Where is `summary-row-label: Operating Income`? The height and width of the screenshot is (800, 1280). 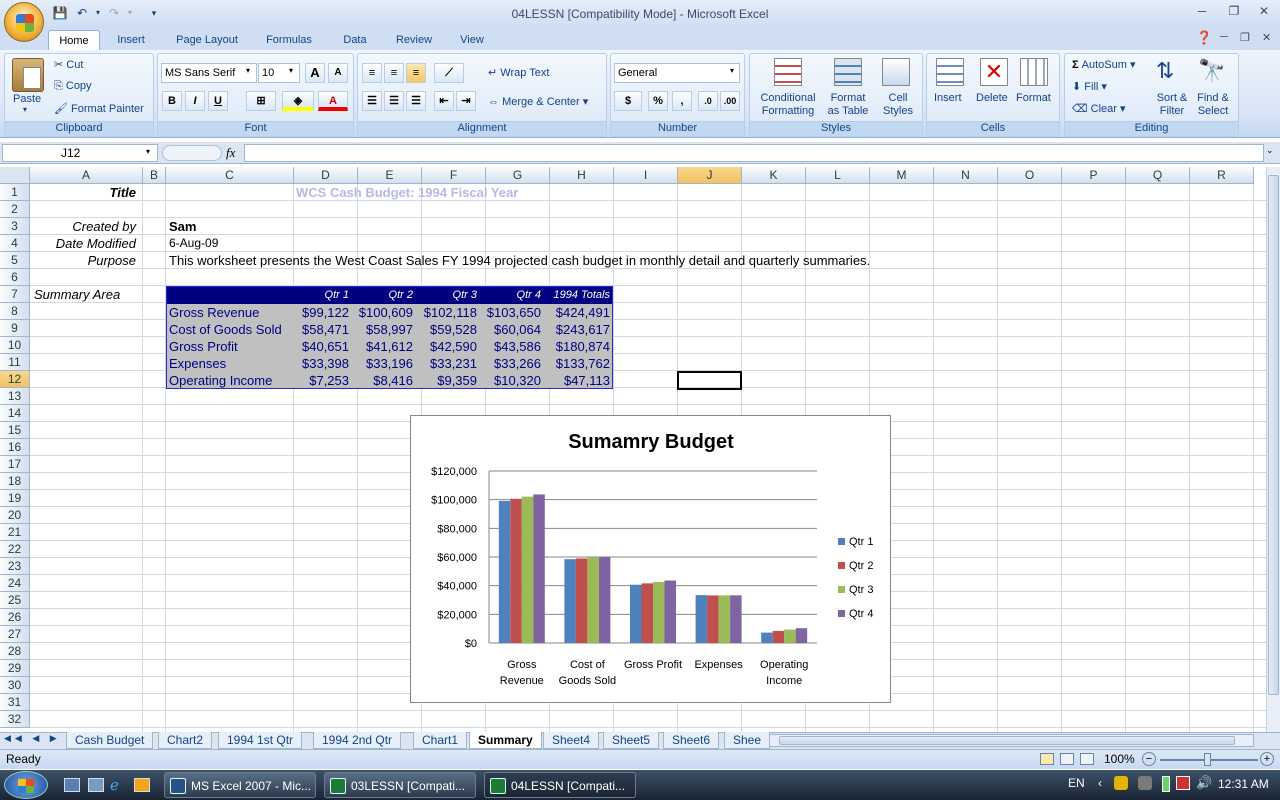 summary-row-label: Operating Income is located at coordinates (220, 380).